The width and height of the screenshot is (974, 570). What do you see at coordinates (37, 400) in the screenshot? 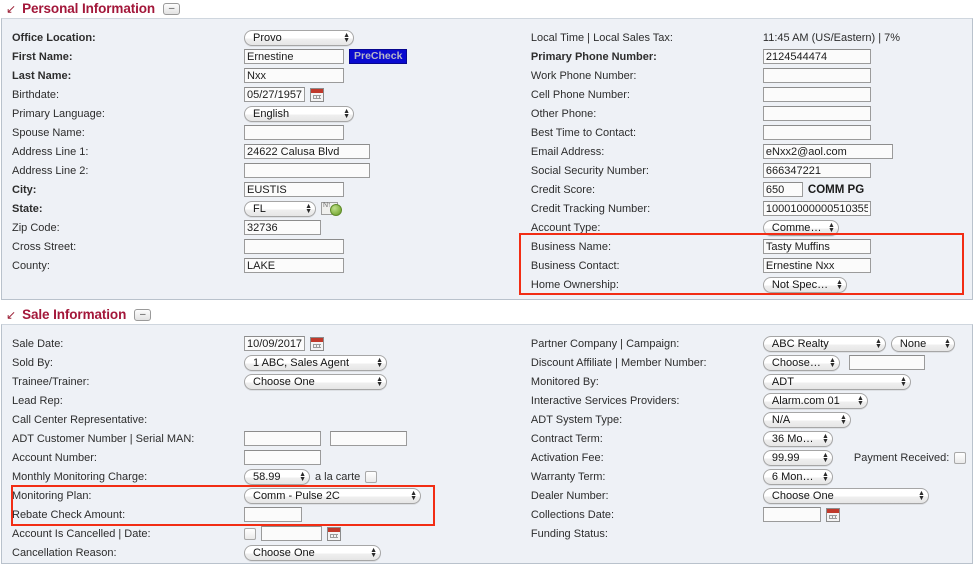
I see `label-lead-rep: Lead Rep:` at bounding box center [37, 400].